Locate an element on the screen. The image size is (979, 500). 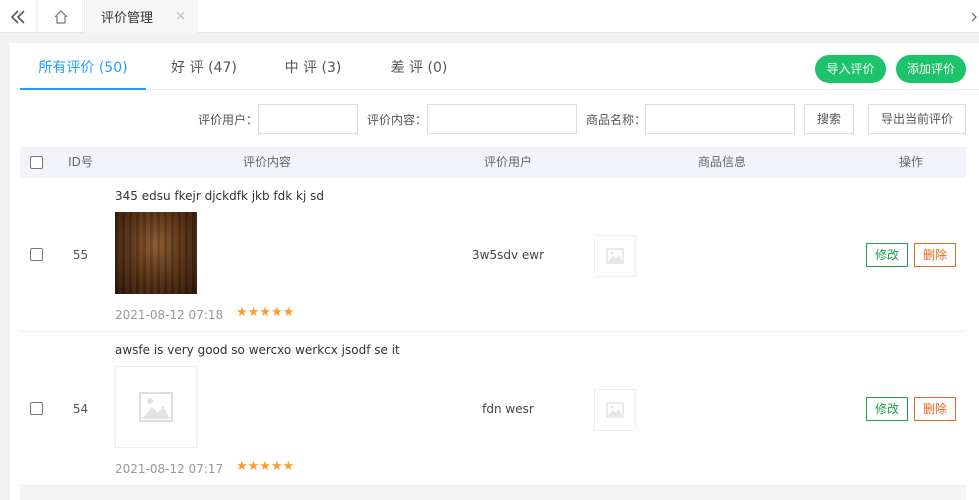
import-reviews-button: 导入评价 is located at coordinates (850, 69).